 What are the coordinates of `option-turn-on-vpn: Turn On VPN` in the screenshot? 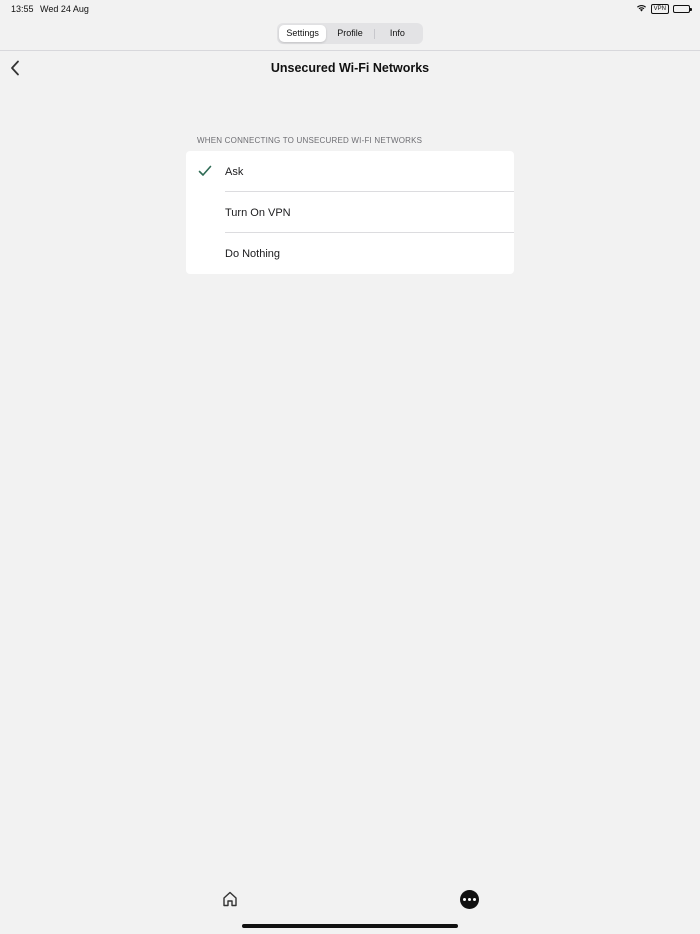 It's located at (350, 212).